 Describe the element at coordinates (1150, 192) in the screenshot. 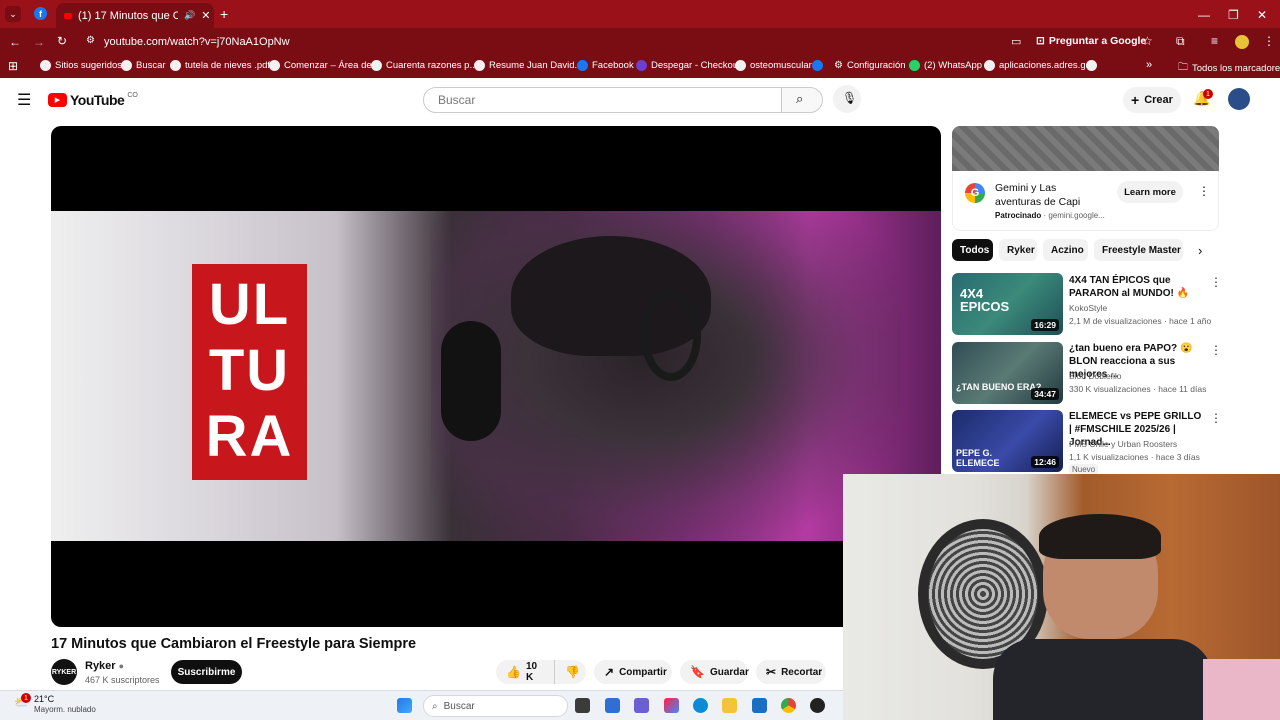

I see `learn-more-button: Learn more` at that location.